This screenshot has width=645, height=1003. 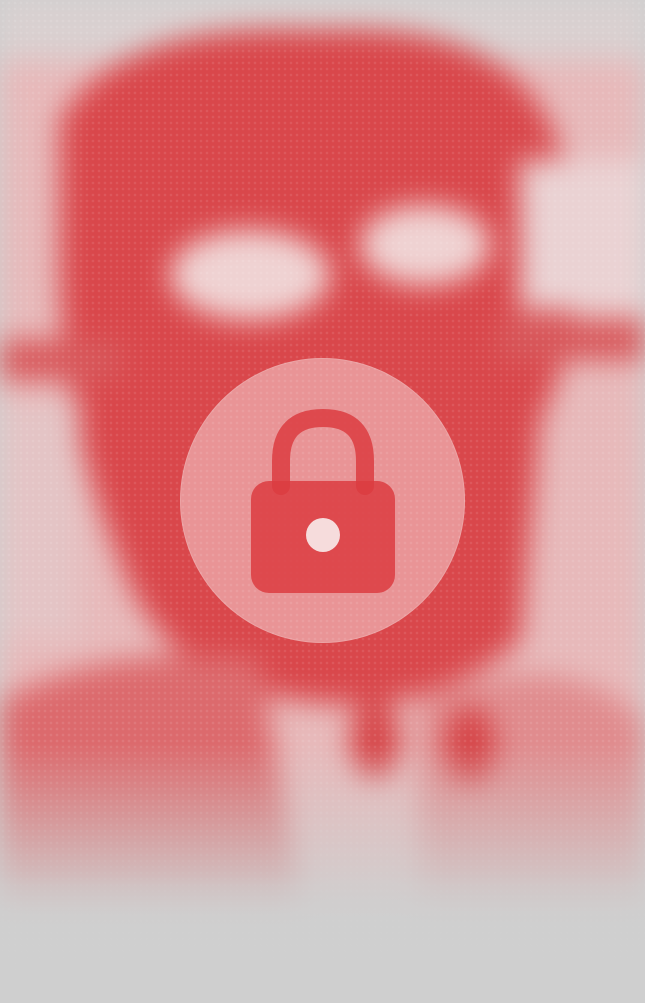 I want to click on lock-icon, so click(x=322, y=500).